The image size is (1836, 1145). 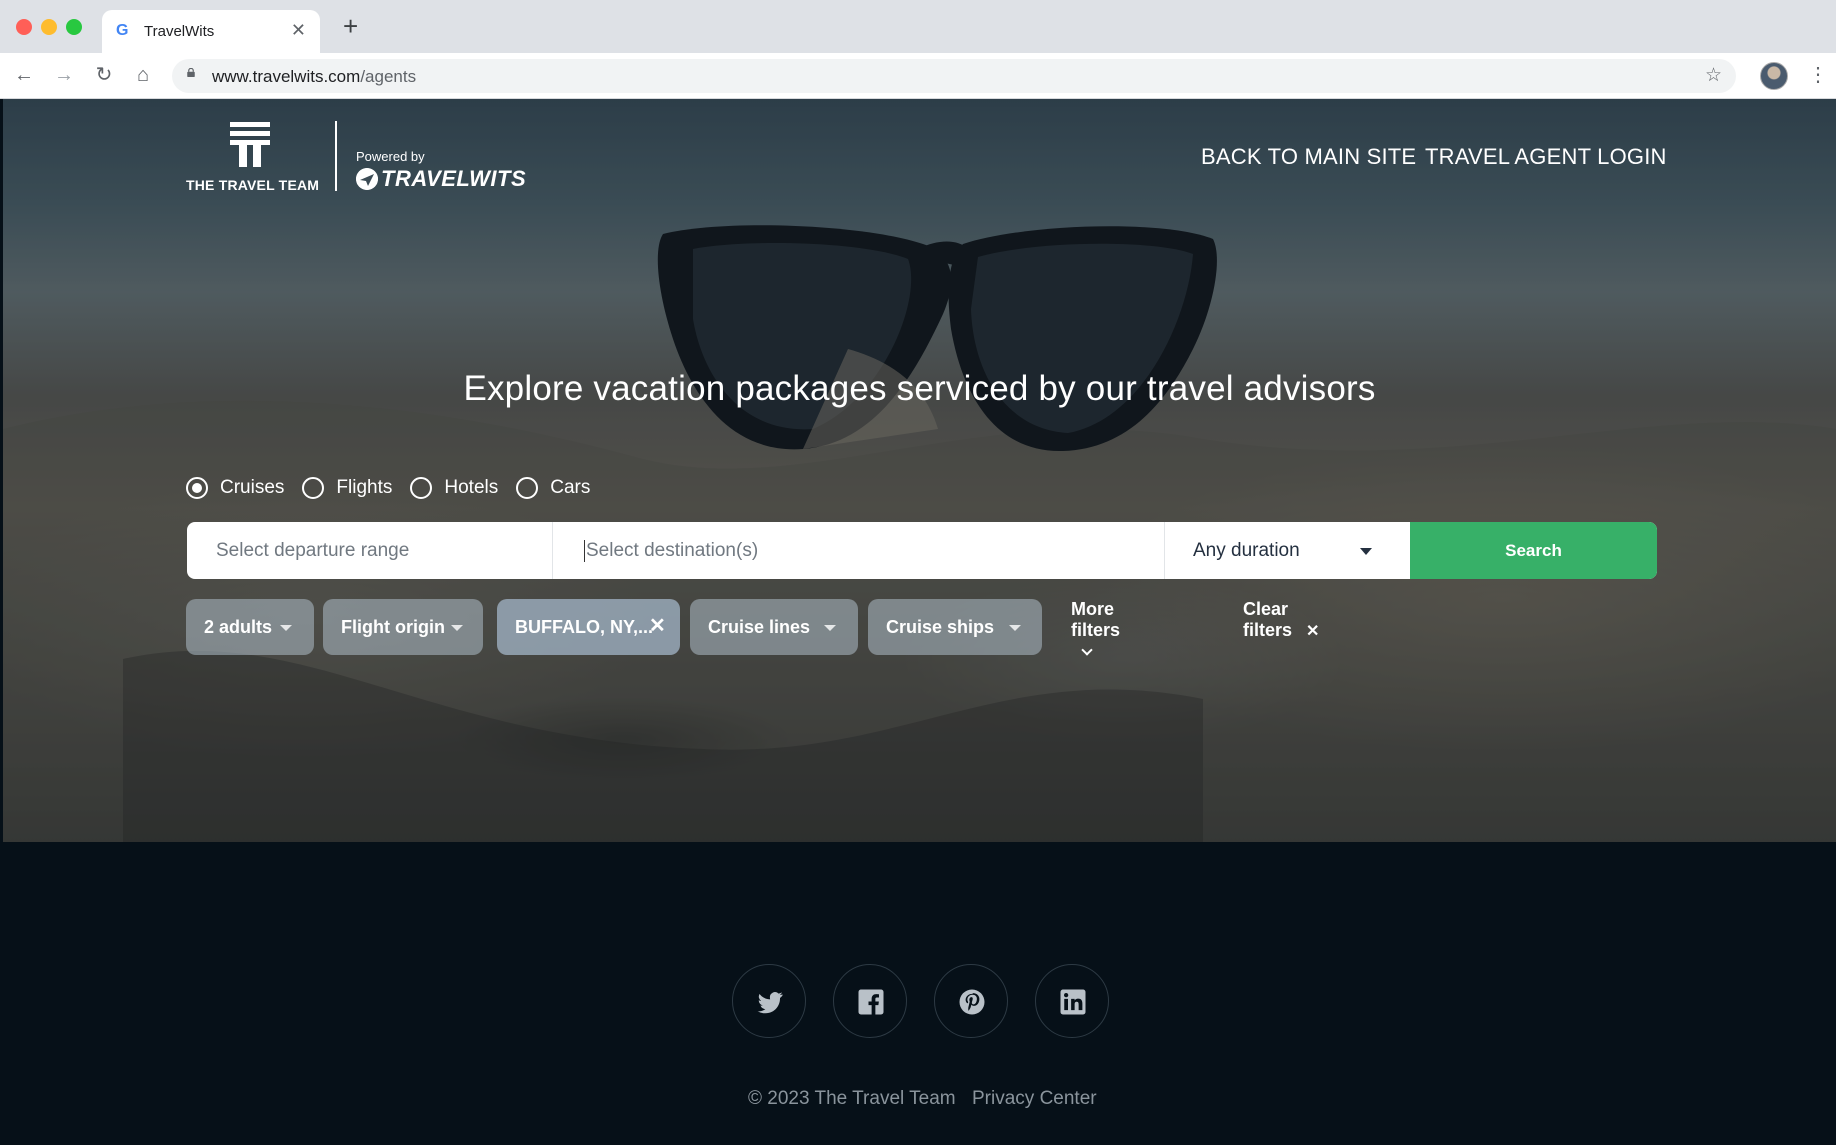 What do you see at coordinates (298, 30) in the screenshot?
I see `tab-close-icon: ✕` at bounding box center [298, 30].